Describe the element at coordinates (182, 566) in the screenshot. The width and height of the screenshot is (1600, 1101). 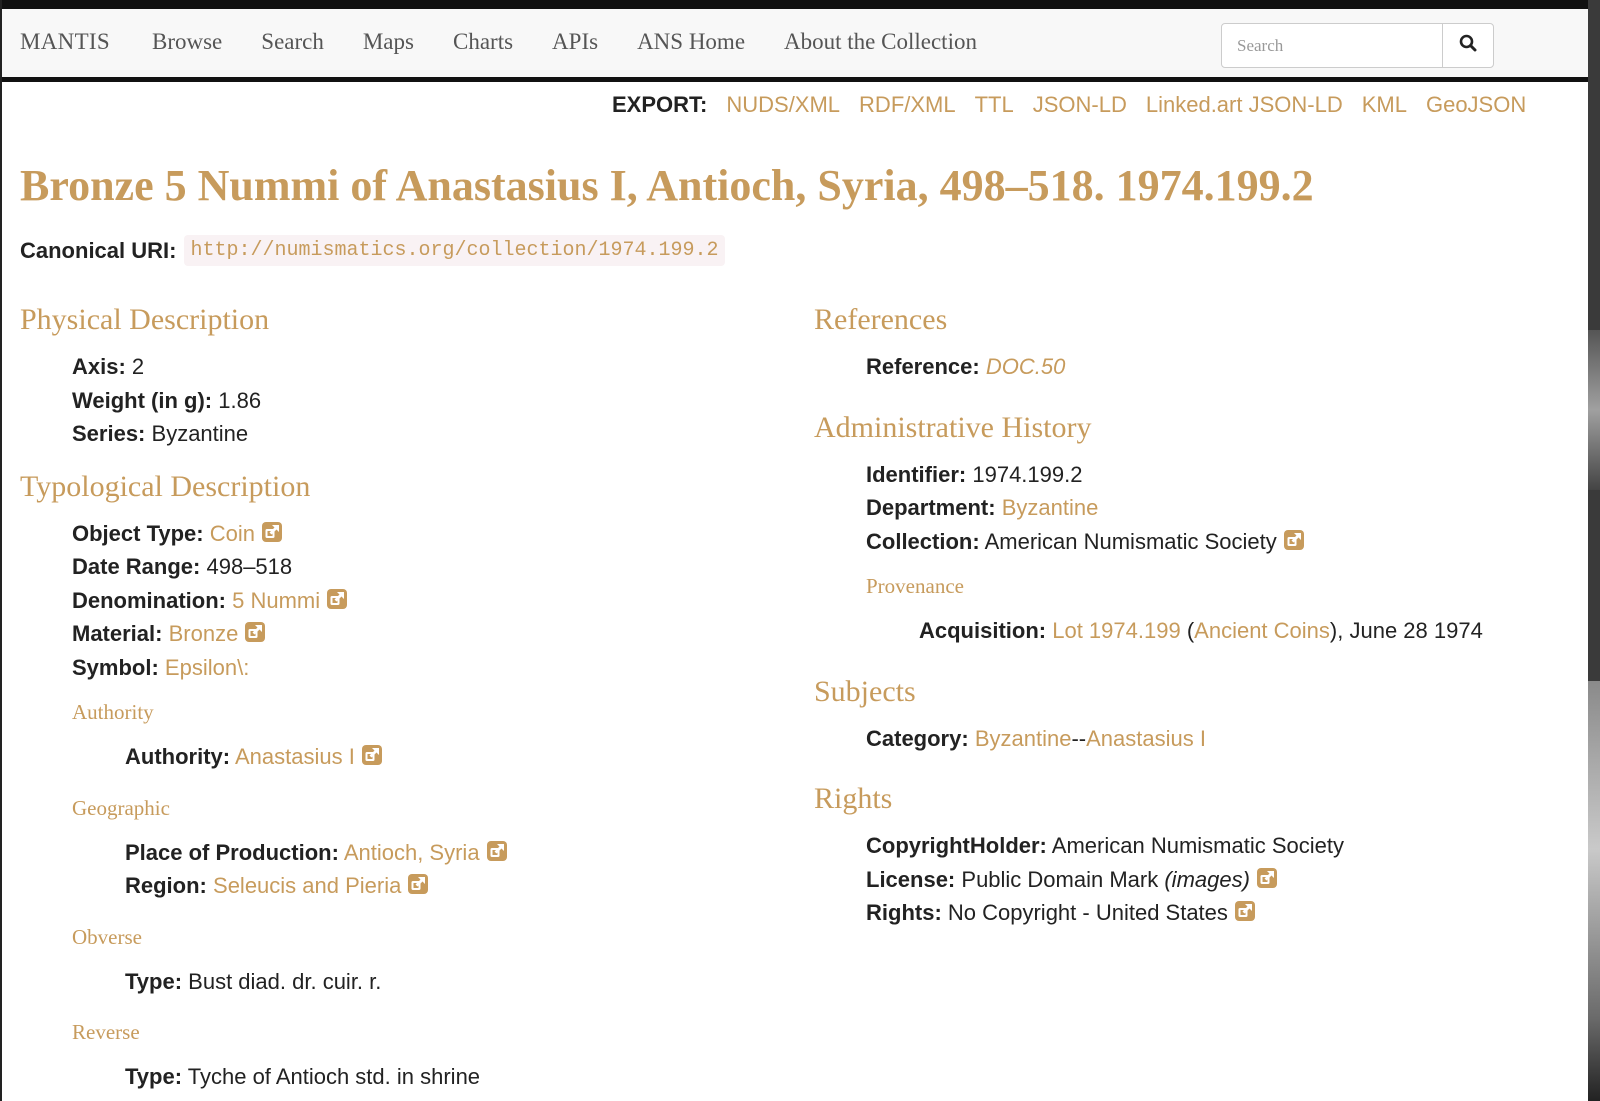
I see `date-range-item: Date Range: 498–518` at that location.